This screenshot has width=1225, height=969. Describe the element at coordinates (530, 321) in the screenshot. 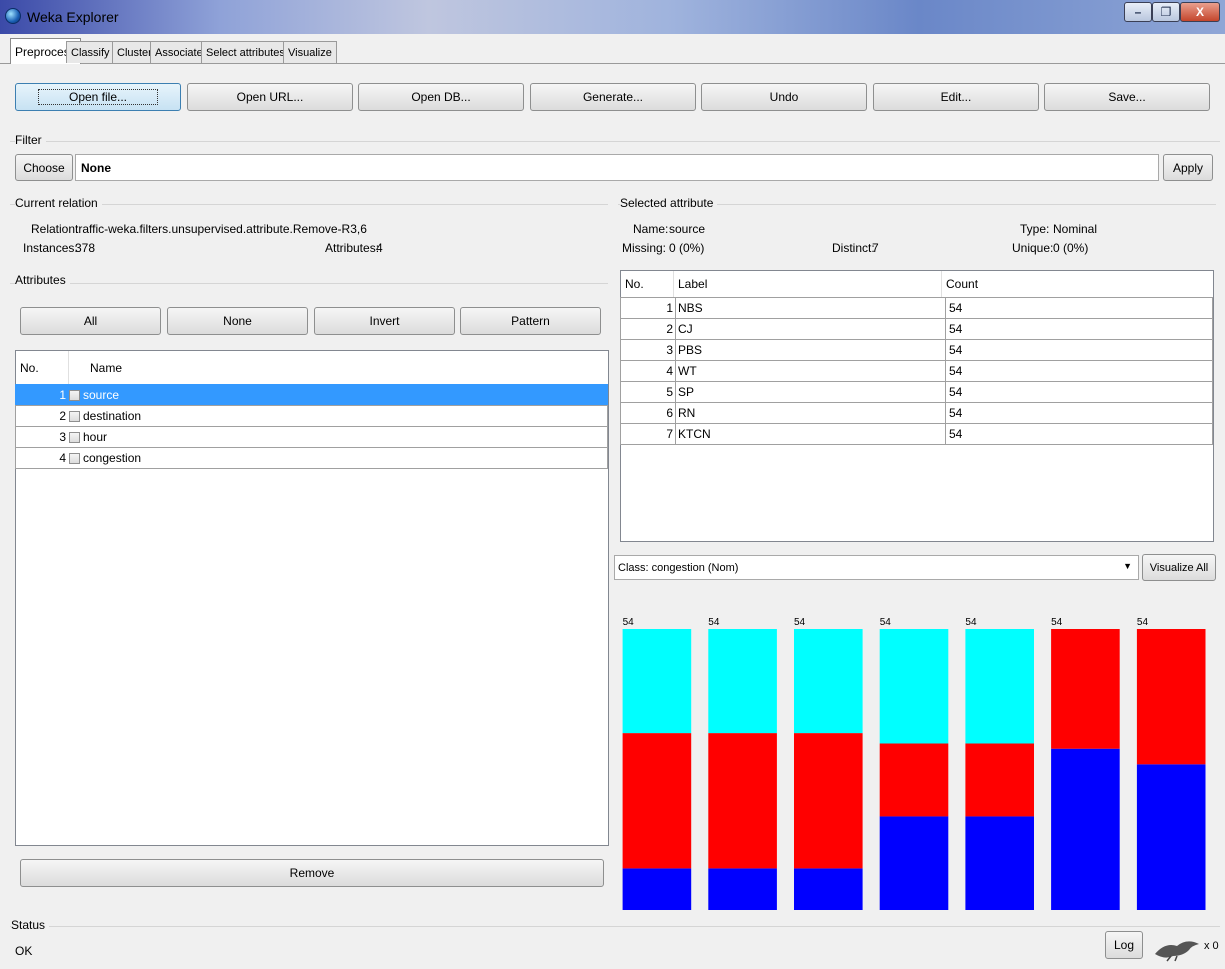

I see `pattern-button: Pattern` at that location.